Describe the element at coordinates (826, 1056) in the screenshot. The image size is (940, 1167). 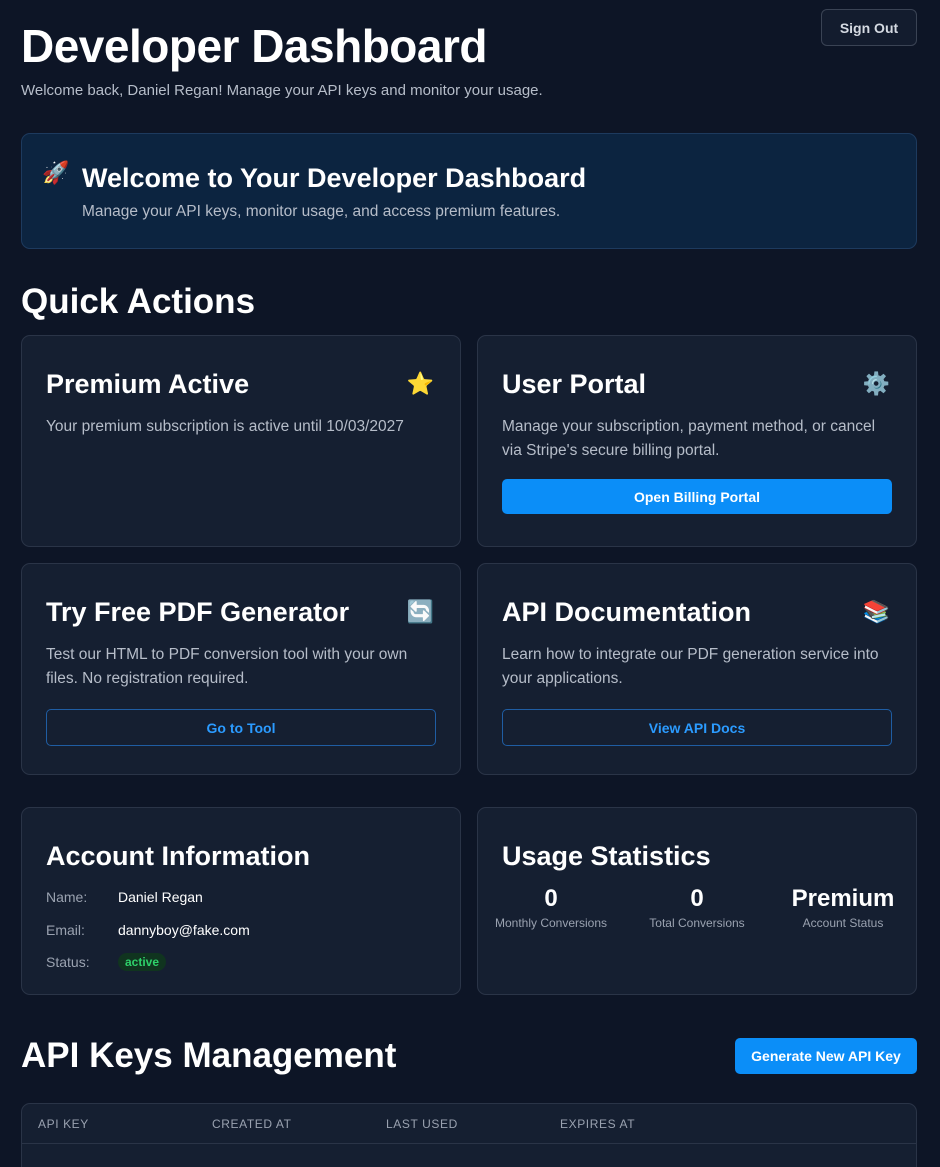
I see `generate-api-key-button: Generate New API Key` at that location.